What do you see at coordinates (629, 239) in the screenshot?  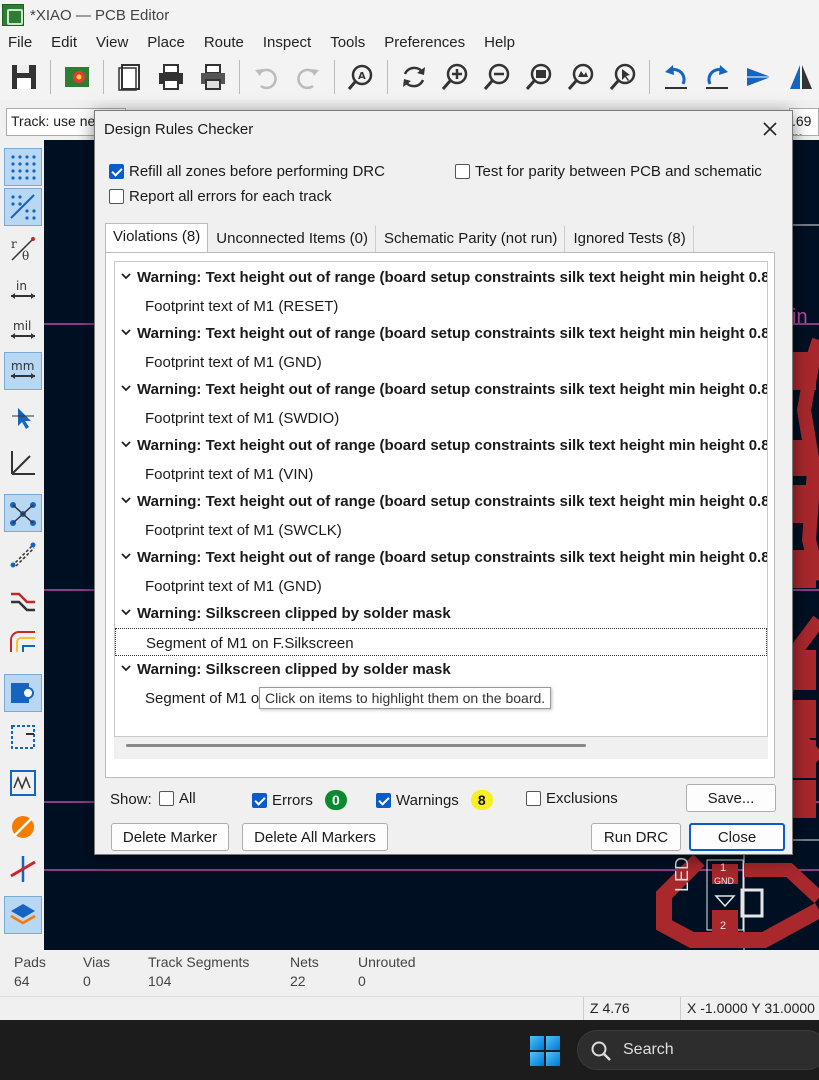 I see `tab-ignored-tests: Ignored Tests (8)` at bounding box center [629, 239].